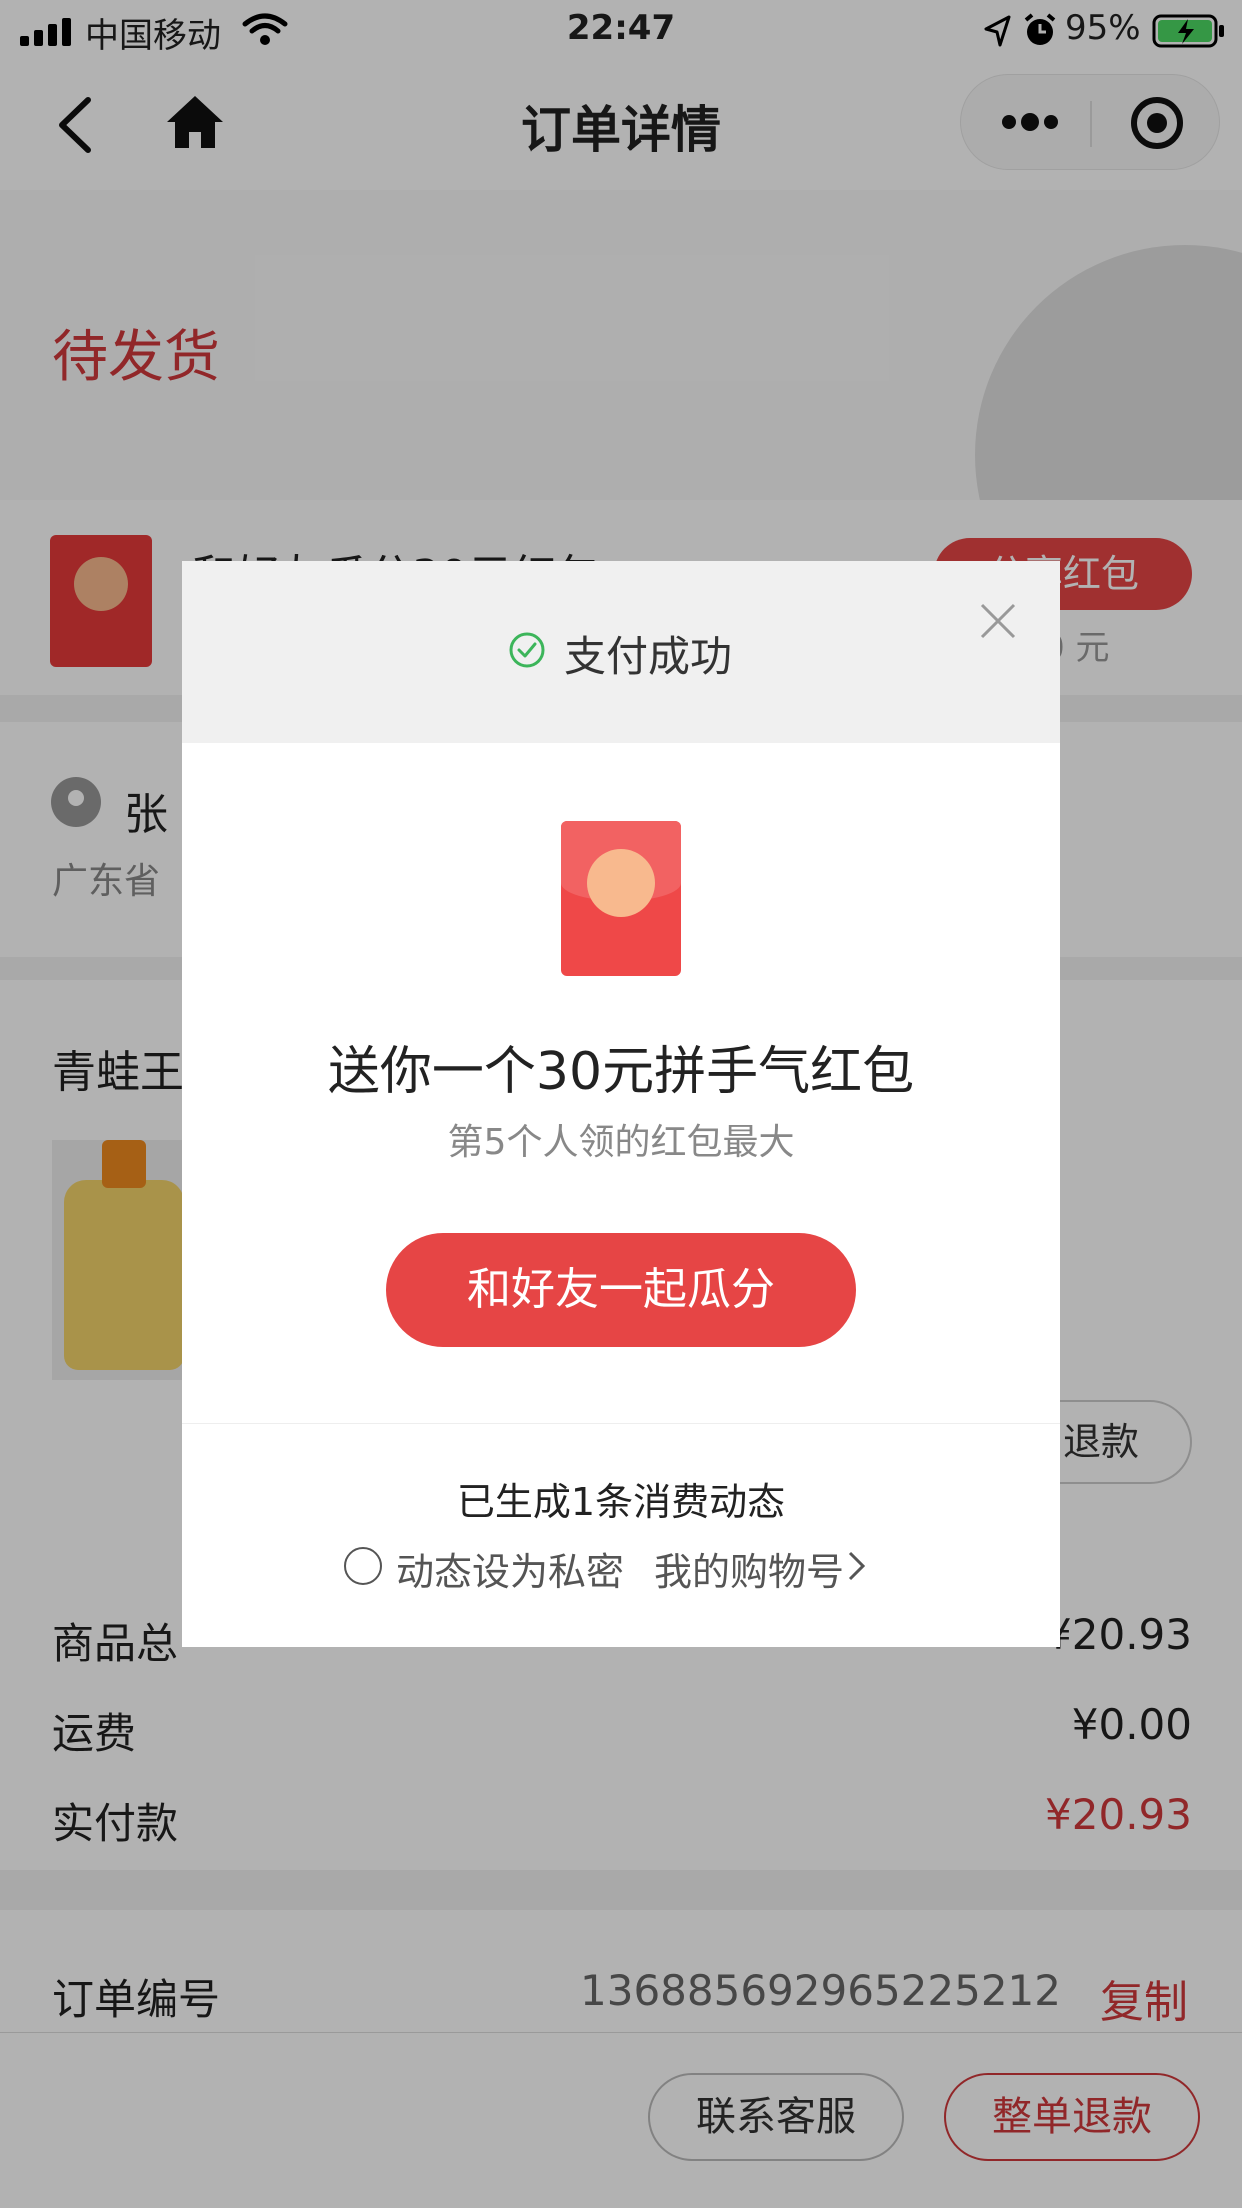 Image resolution: width=1242 pixels, height=2208 pixels. Describe the element at coordinates (510, 1568) in the screenshot. I see `set-private-label: 动态设为私密` at that location.